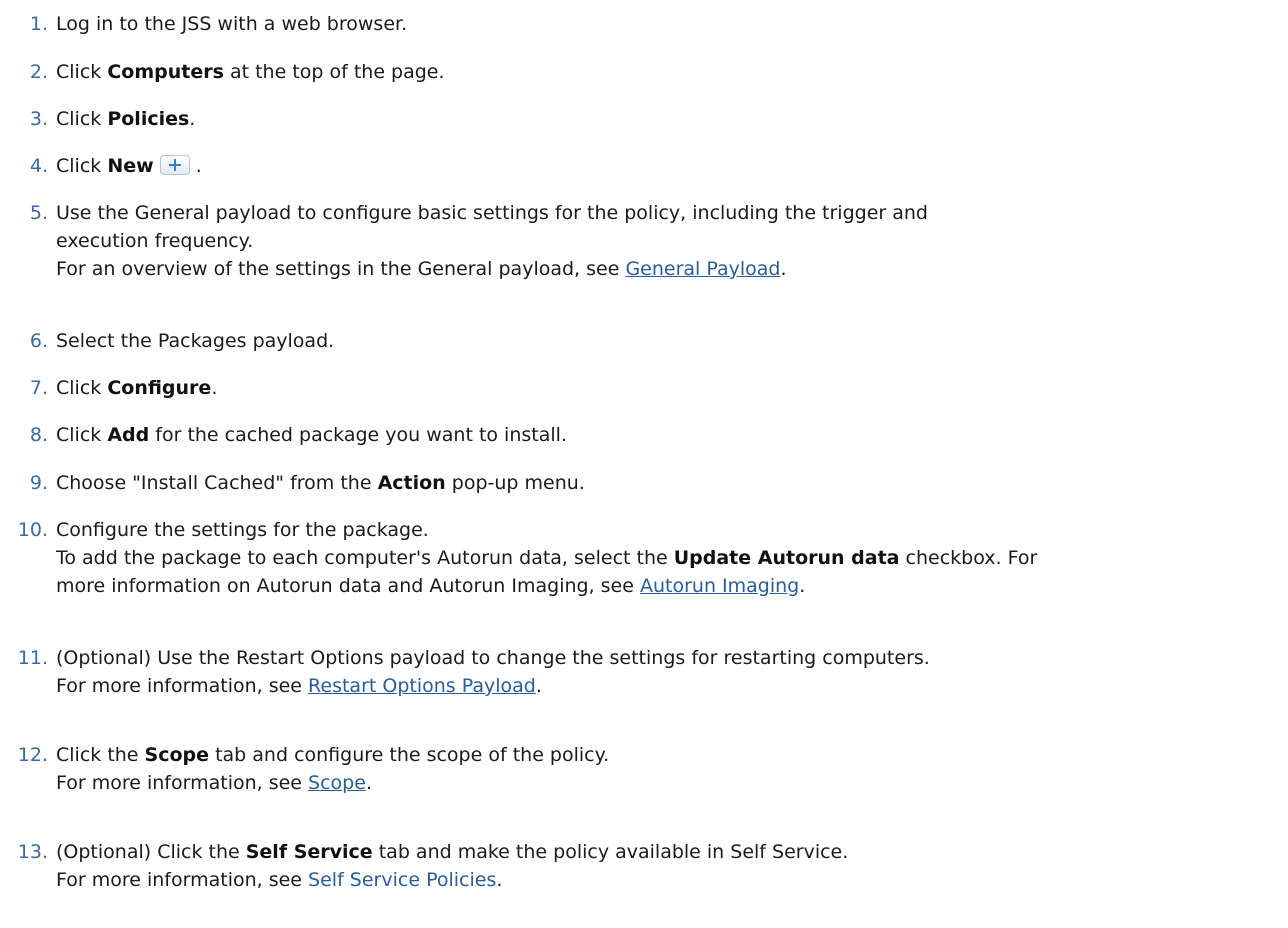 This screenshot has width=1288, height=928. I want to click on ui-term-computers: Computers, so click(165, 72).